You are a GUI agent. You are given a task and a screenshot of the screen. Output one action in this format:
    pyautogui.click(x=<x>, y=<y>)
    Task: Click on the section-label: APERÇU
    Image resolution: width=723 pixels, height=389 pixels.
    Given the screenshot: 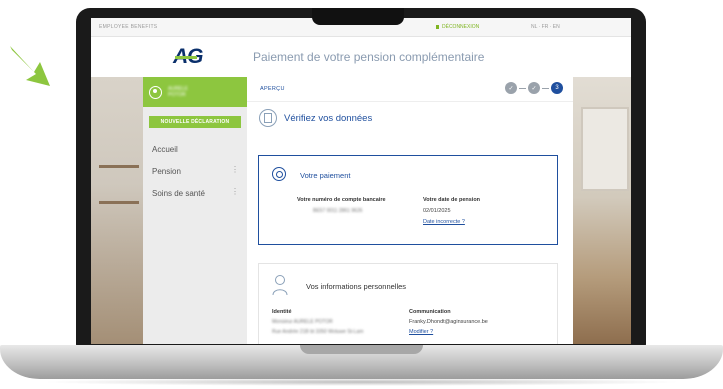 What is the action you would take?
    pyautogui.click(x=272, y=89)
    